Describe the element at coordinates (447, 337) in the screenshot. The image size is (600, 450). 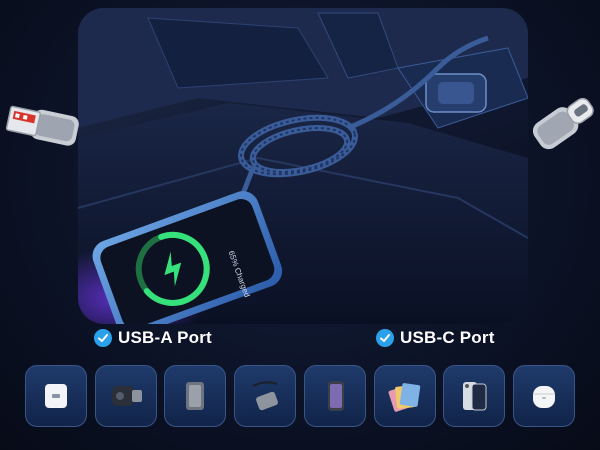
I see `usb-c-port-text: USB-C Port` at that location.